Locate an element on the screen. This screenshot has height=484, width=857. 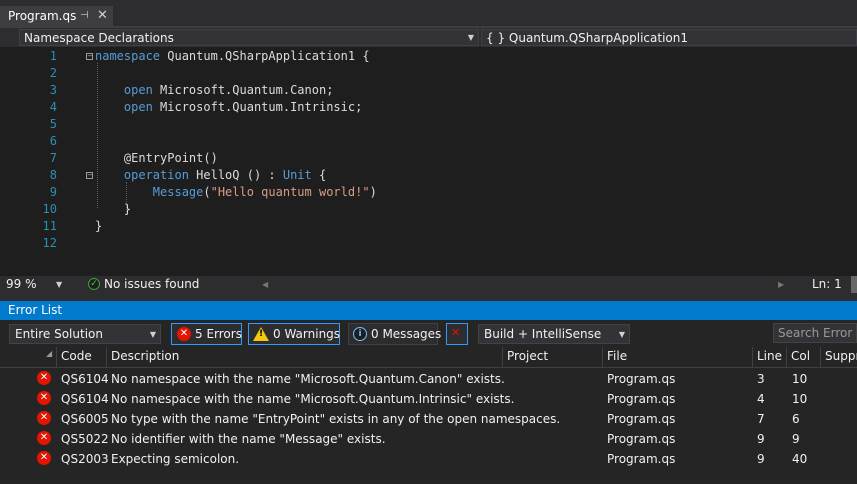
error-list-search-input: Search Error Lis is located at coordinates (815, 333).